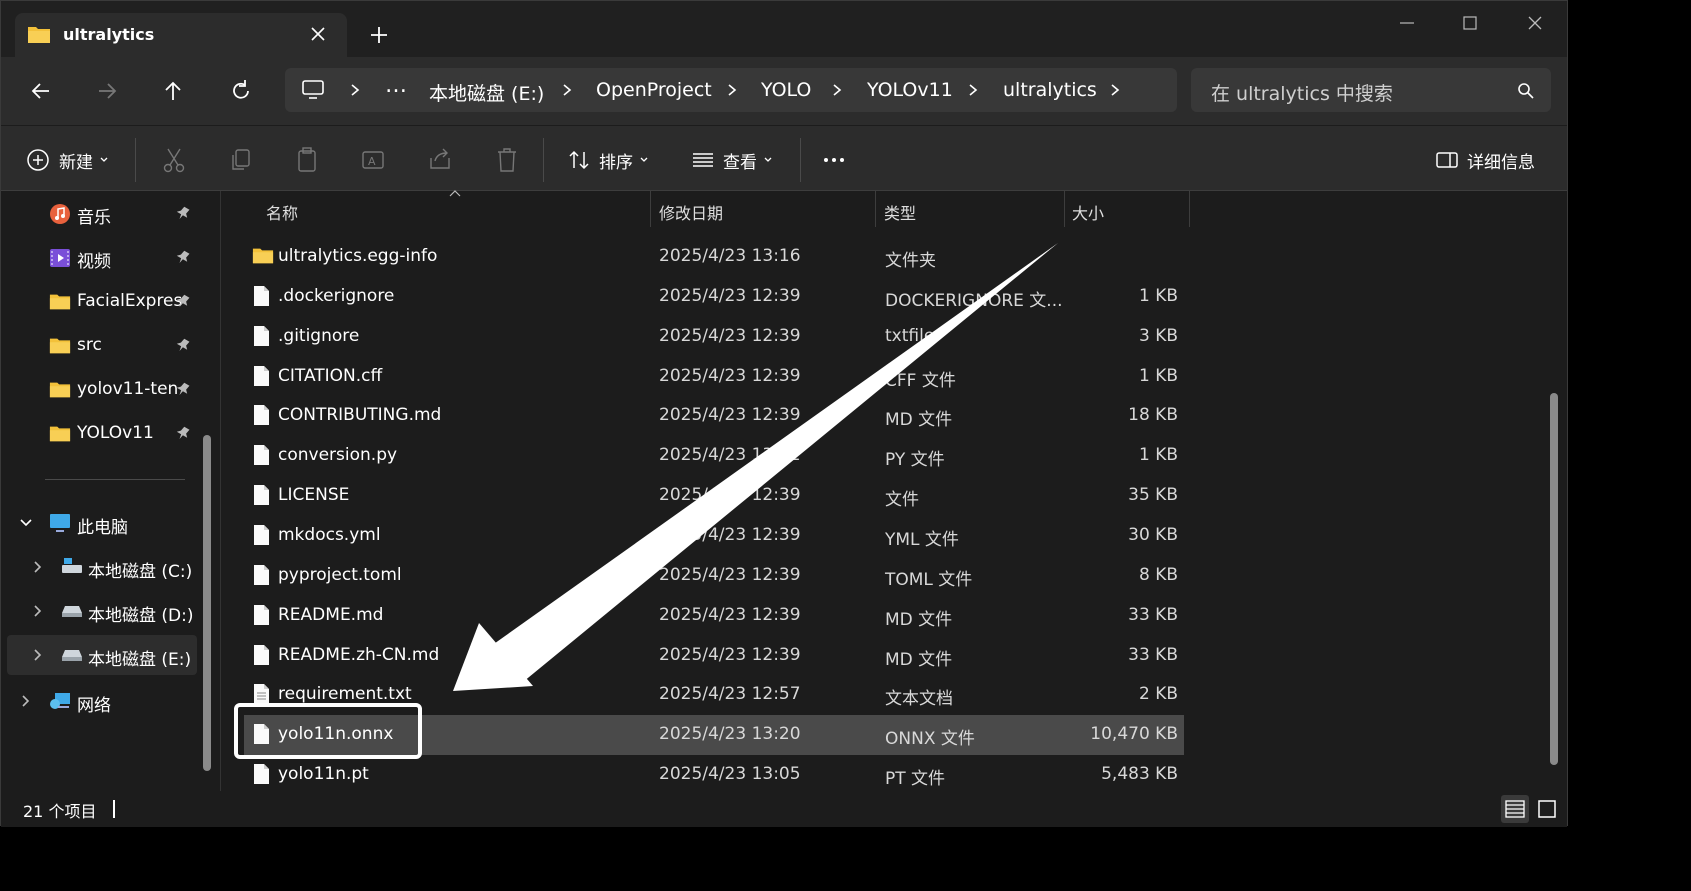 Image resolution: width=1691 pixels, height=891 pixels. What do you see at coordinates (359, 654) in the screenshot?
I see `file-name: README.zh-CN.md` at bounding box center [359, 654].